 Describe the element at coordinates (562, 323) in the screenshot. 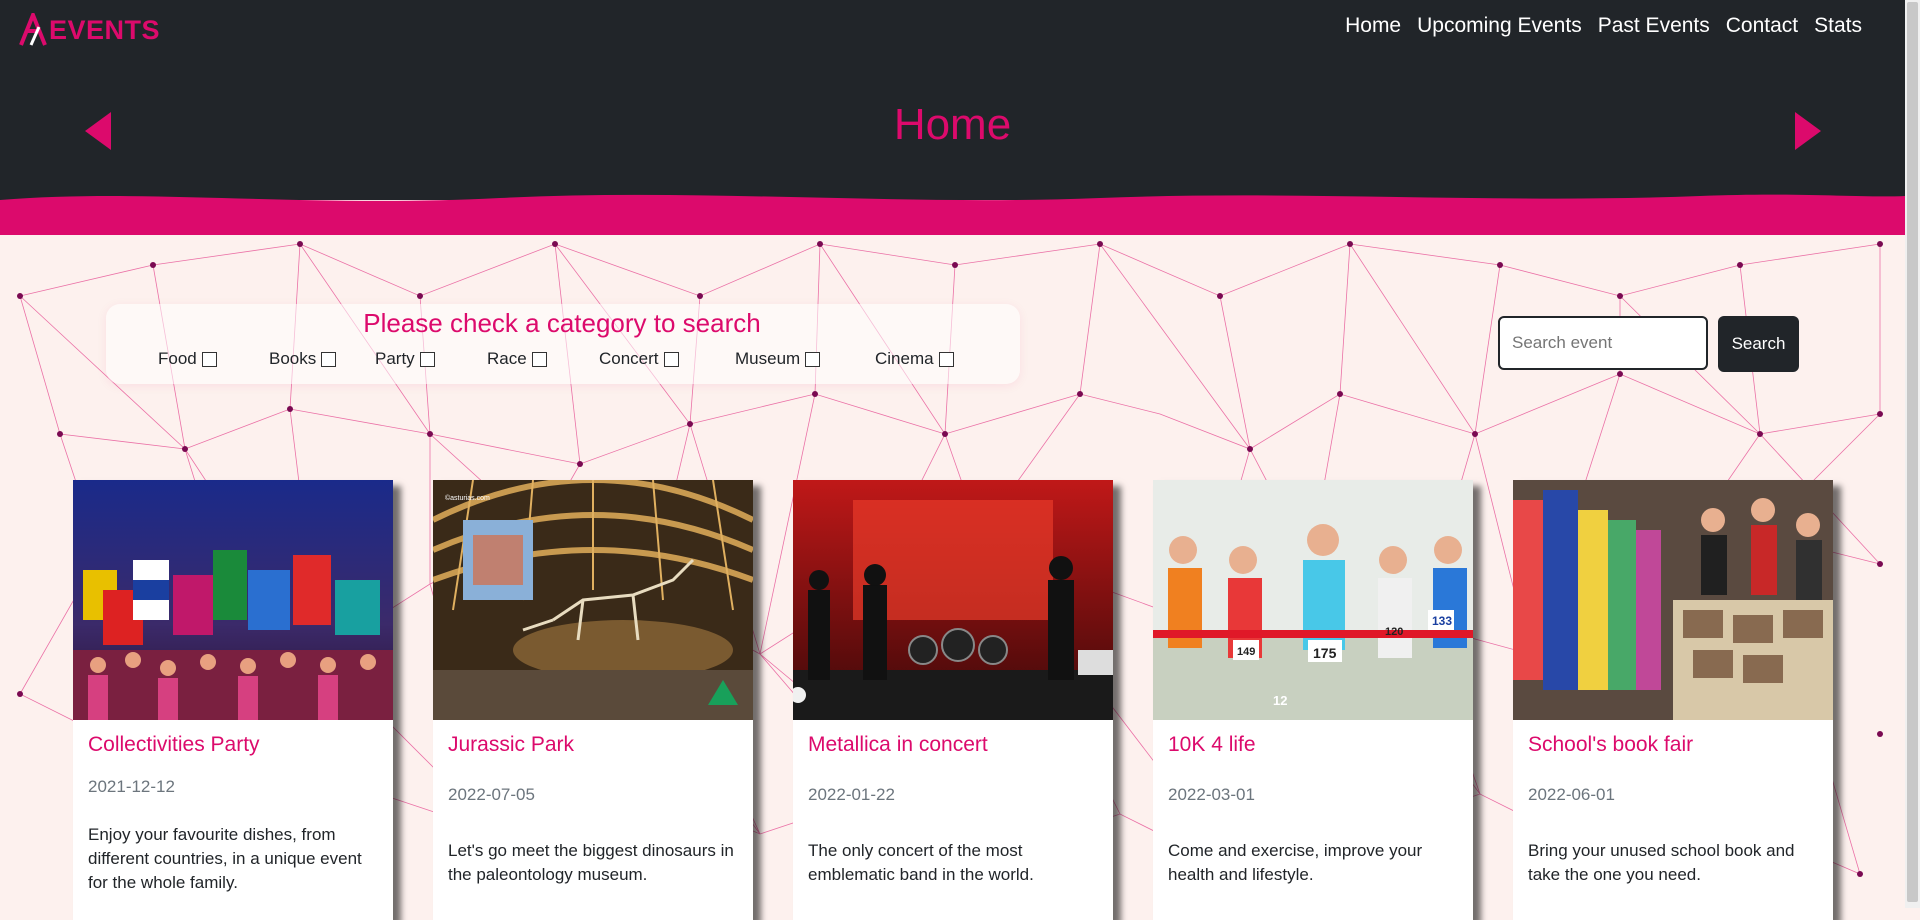

I see `filter-title: Please check a category to search` at that location.